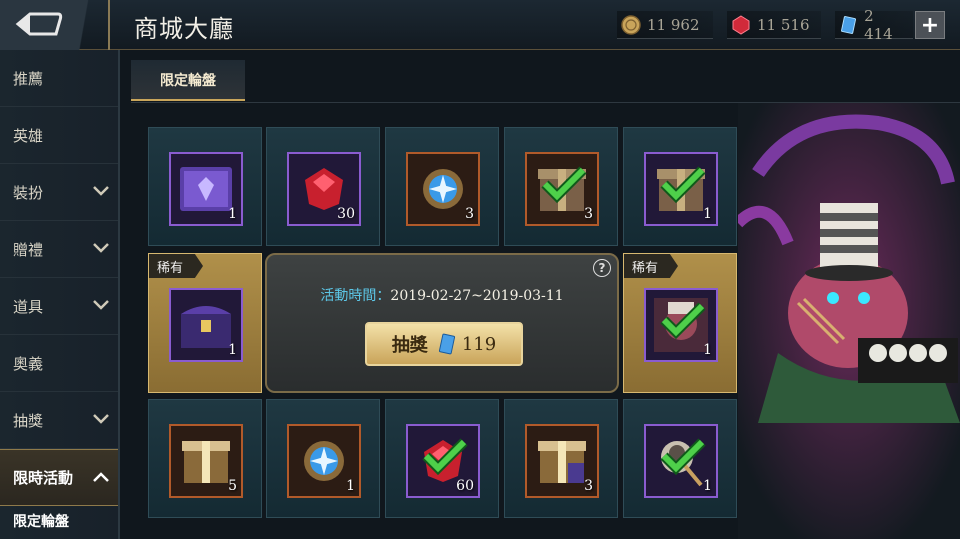  I want to click on wheel-slot-4: 3, so click(561, 186).